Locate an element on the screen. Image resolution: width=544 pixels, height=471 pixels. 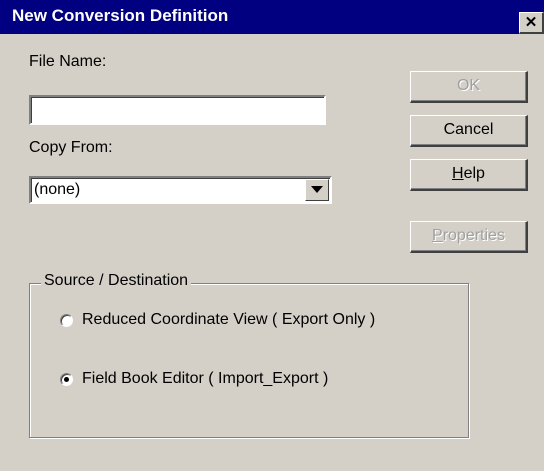
copy-from-value: (none) is located at coordinates (57, 189).